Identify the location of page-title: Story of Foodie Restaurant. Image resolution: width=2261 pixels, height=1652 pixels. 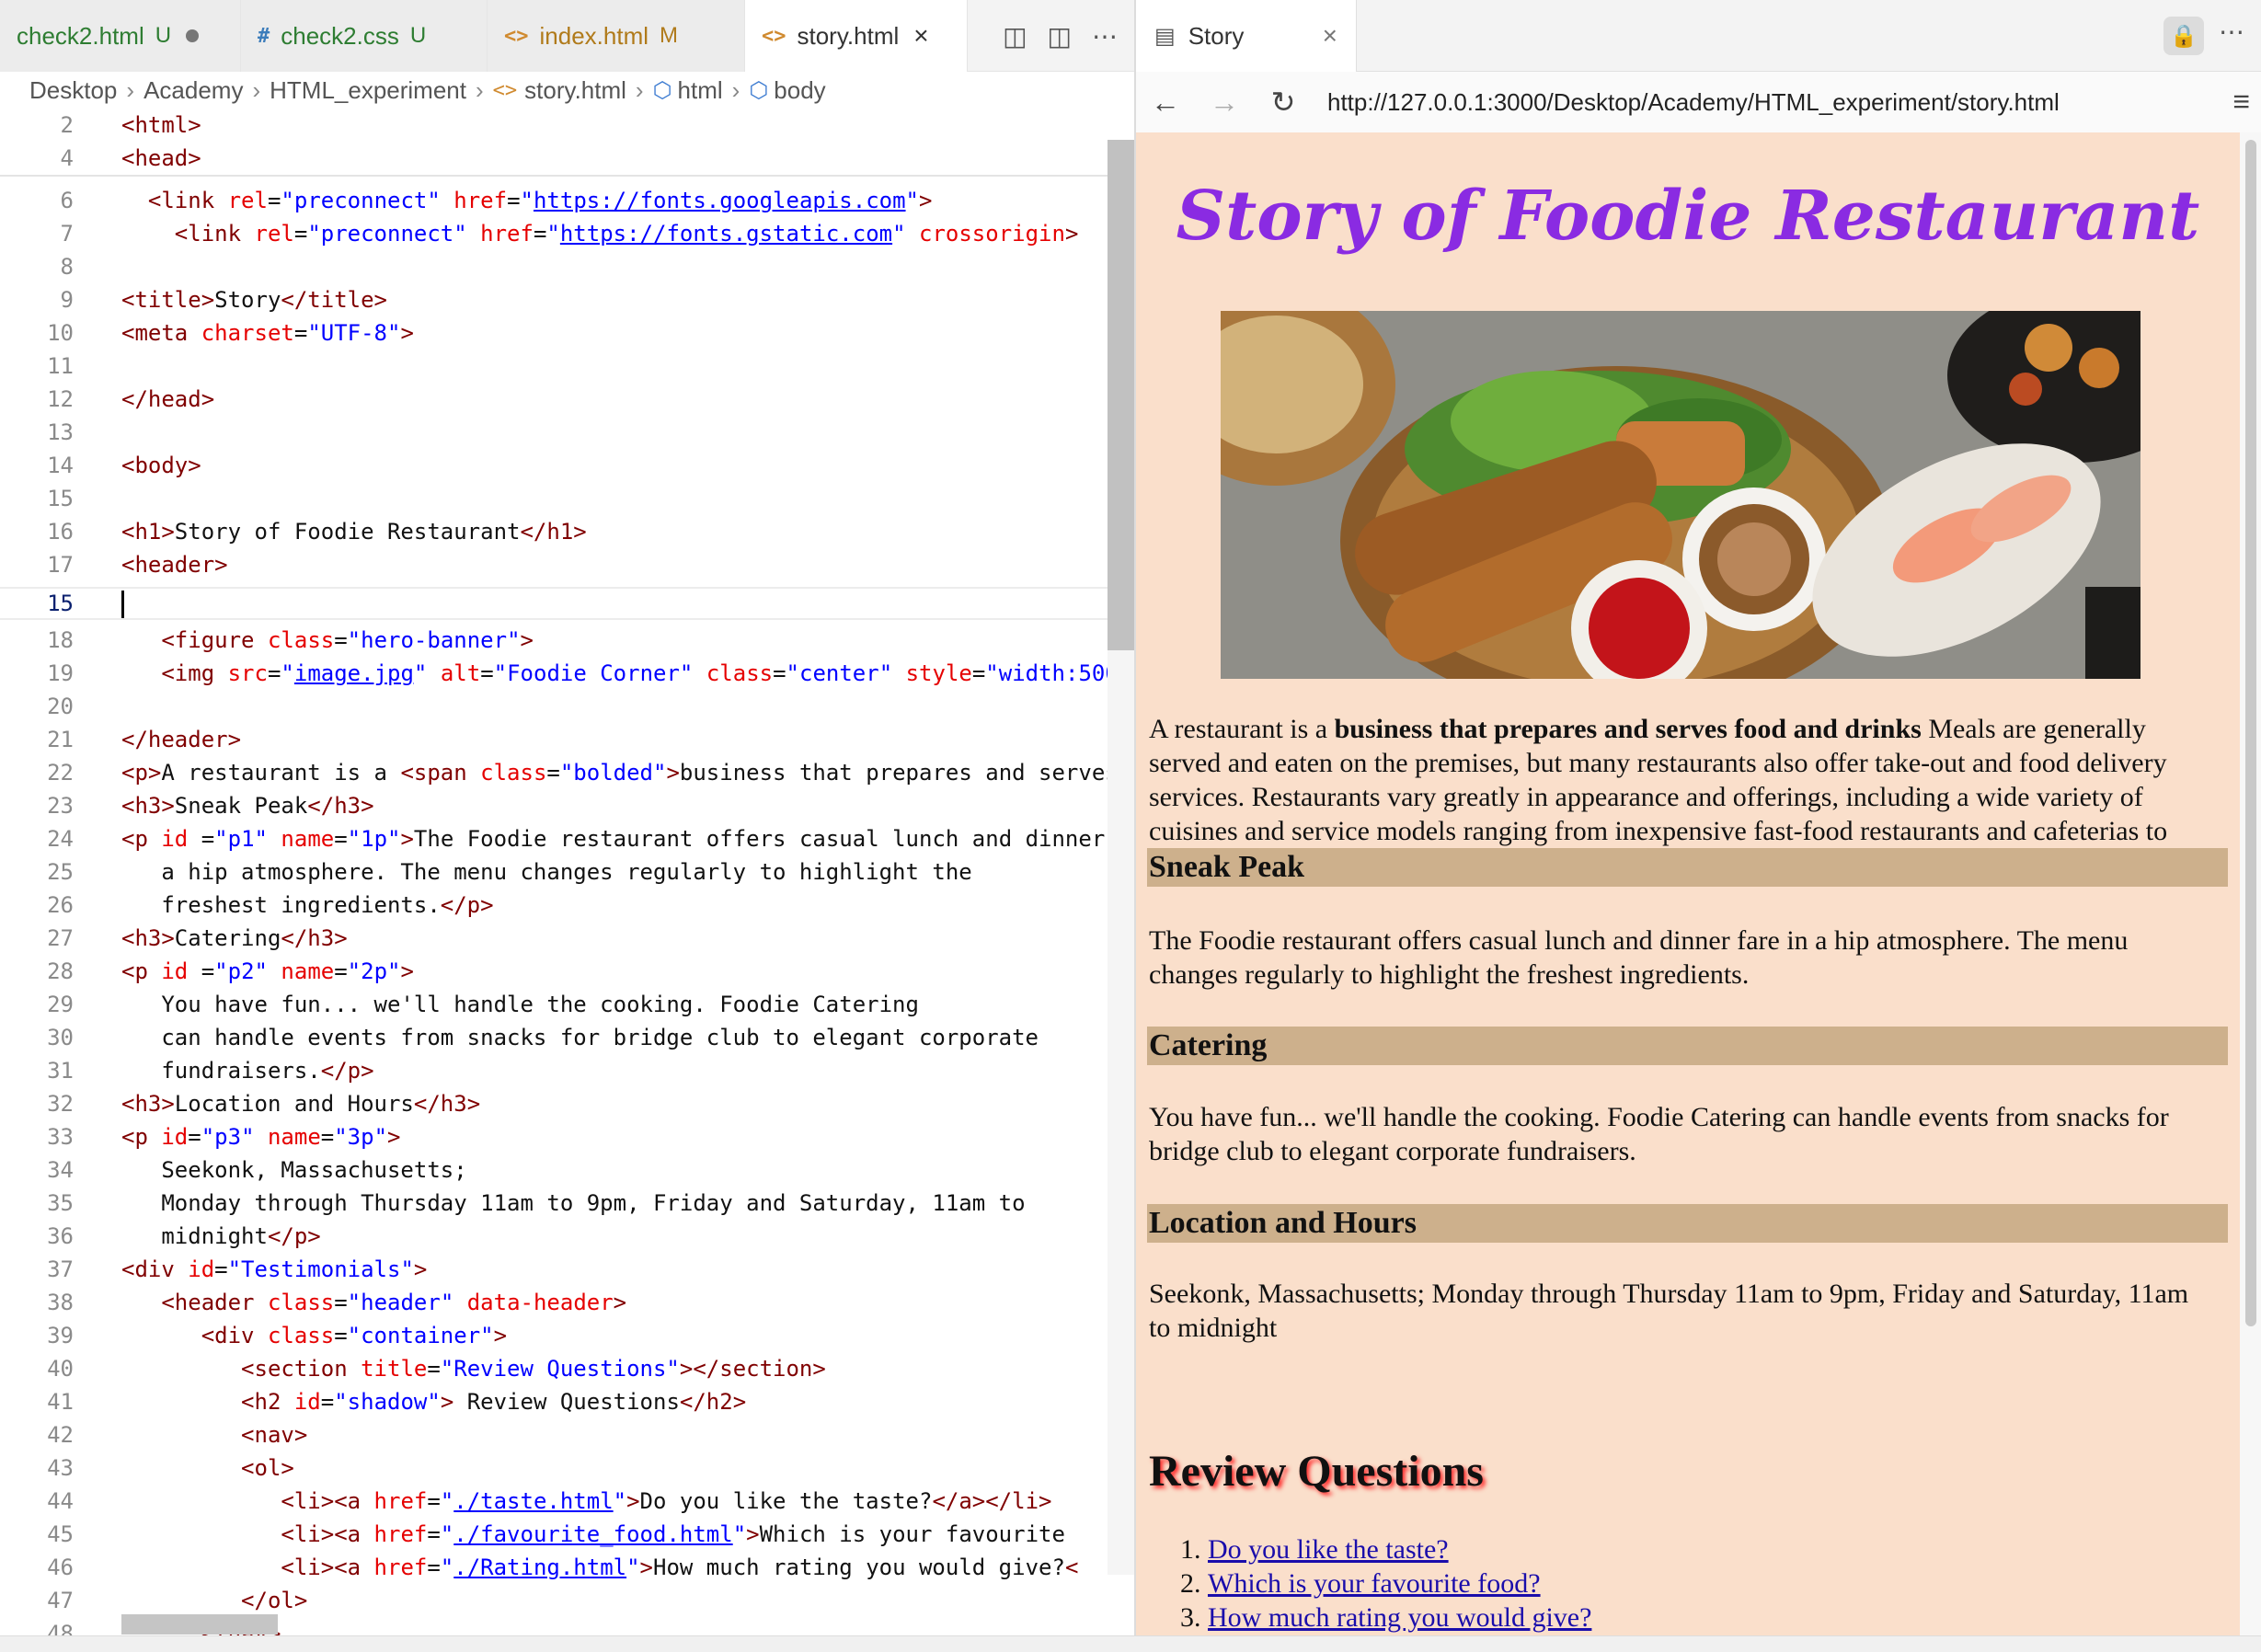
(1688, 216).